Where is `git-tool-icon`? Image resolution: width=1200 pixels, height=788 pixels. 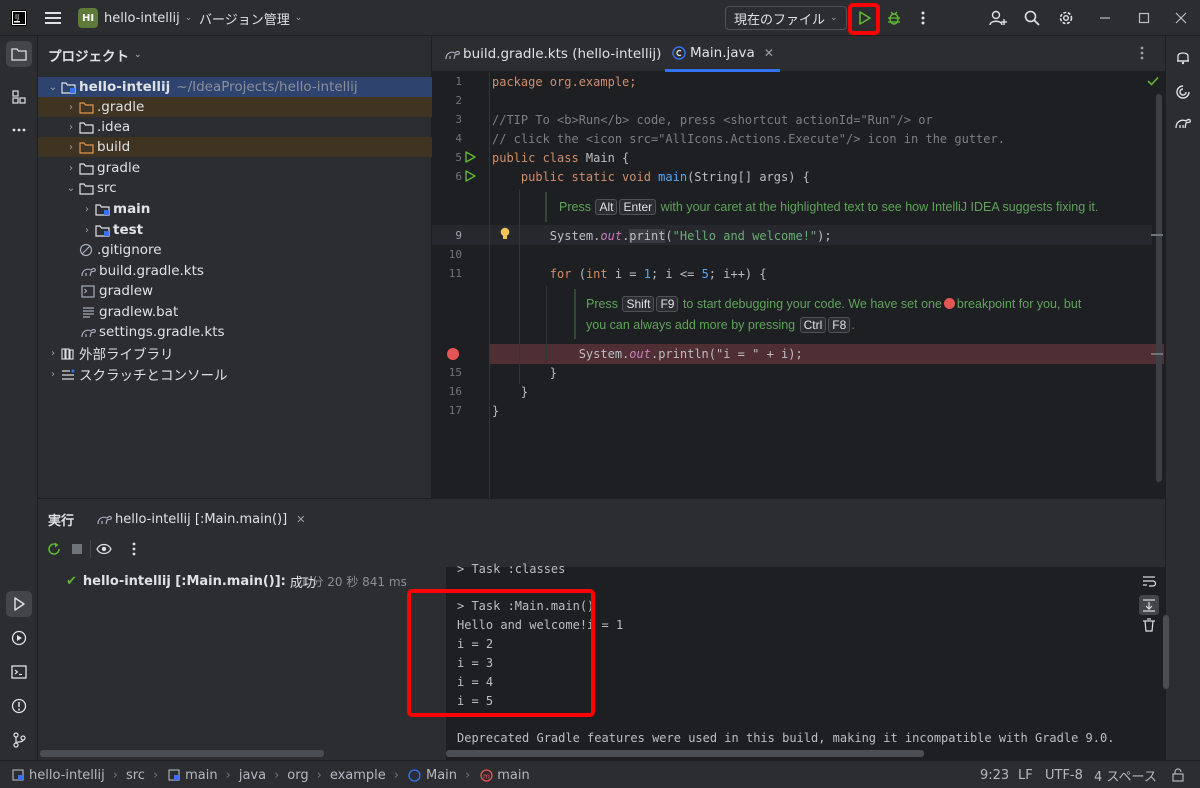 git-tool-icon is located at coordinates (19, 740).